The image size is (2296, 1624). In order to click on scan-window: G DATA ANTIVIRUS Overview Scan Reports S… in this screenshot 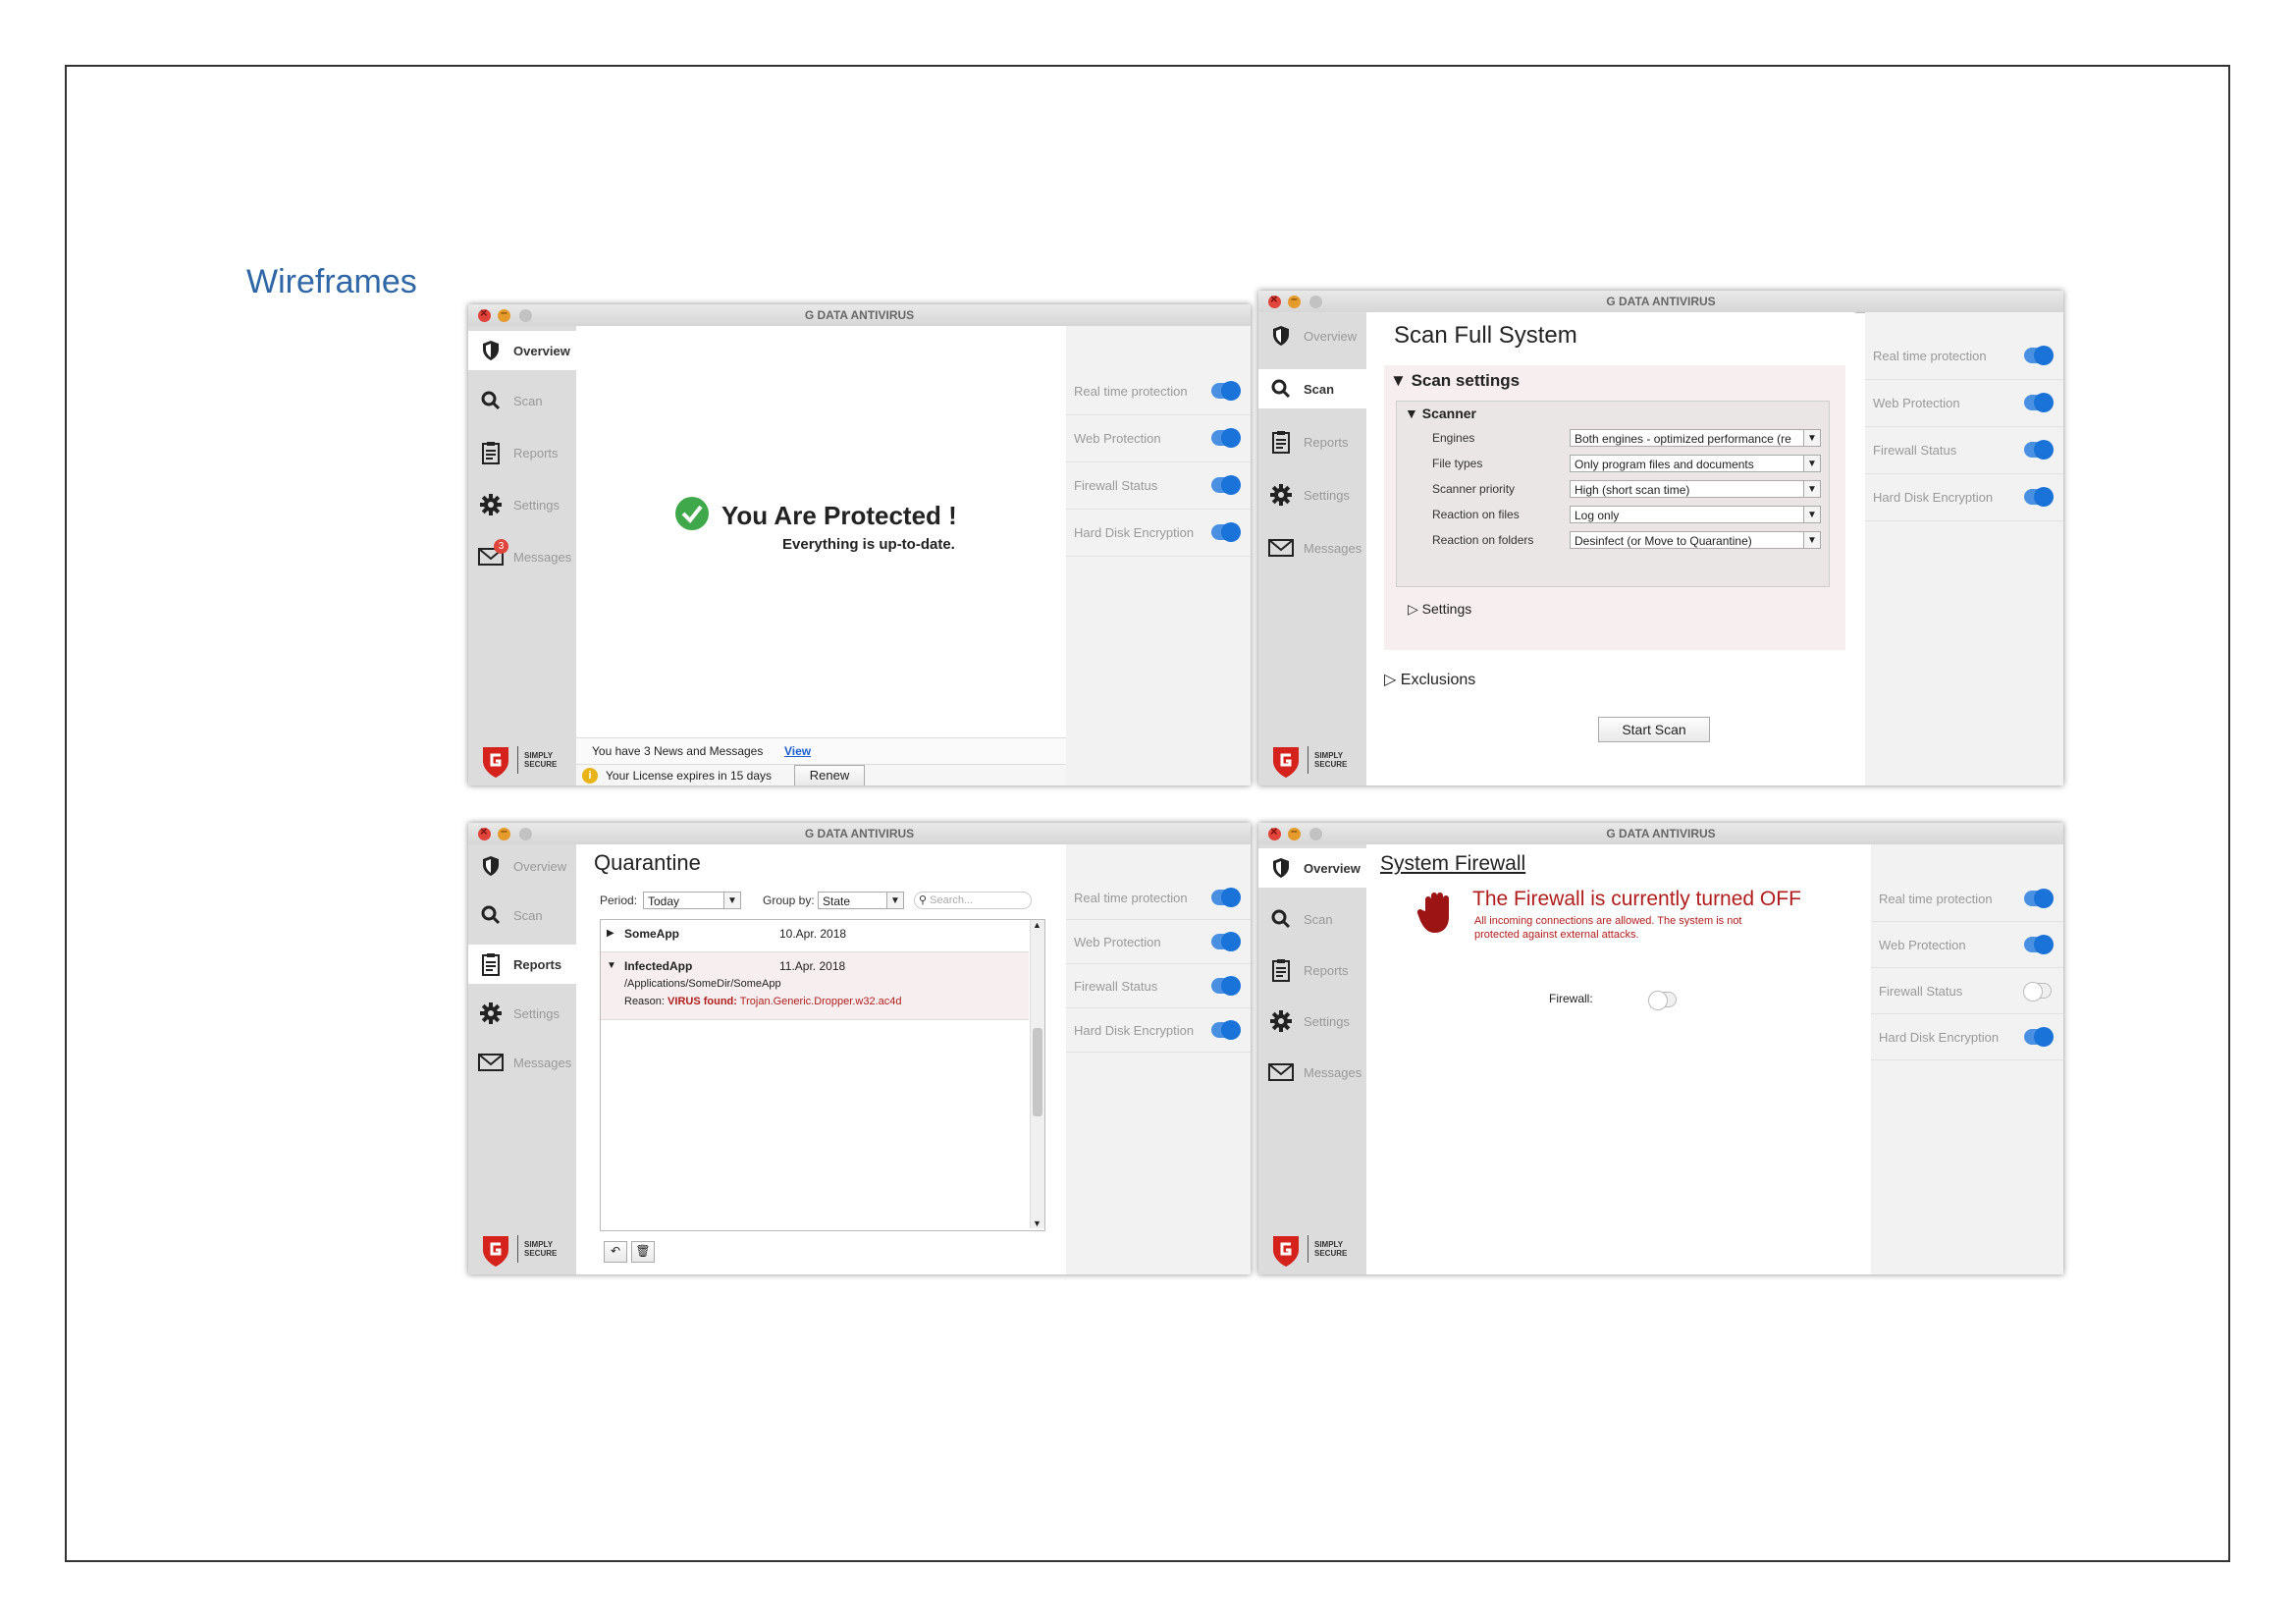, I will do `click(1660, 538)`.